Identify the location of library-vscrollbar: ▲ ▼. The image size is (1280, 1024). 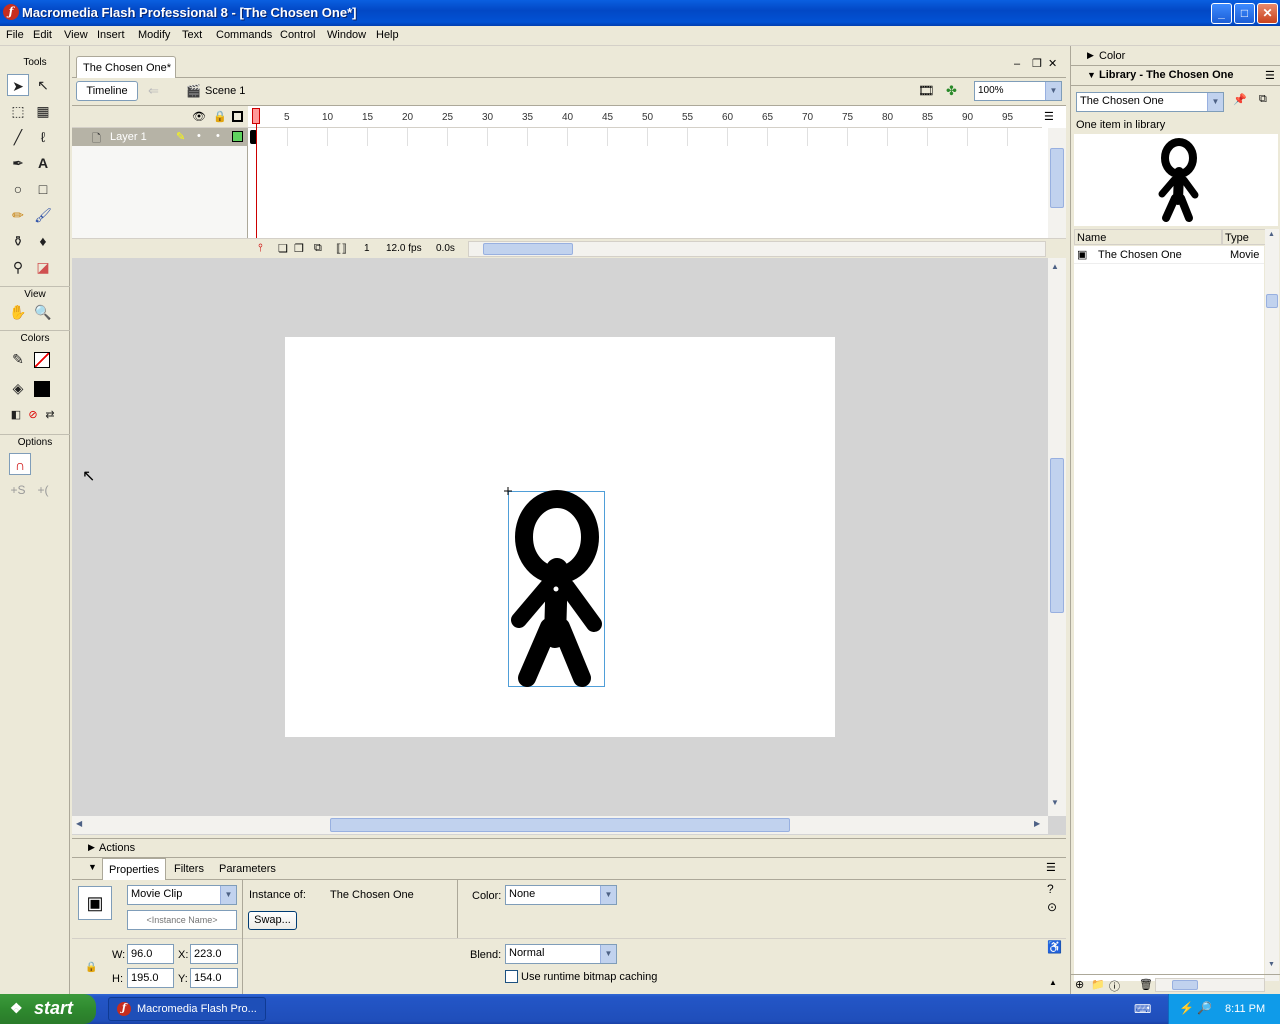
(1272, 605).